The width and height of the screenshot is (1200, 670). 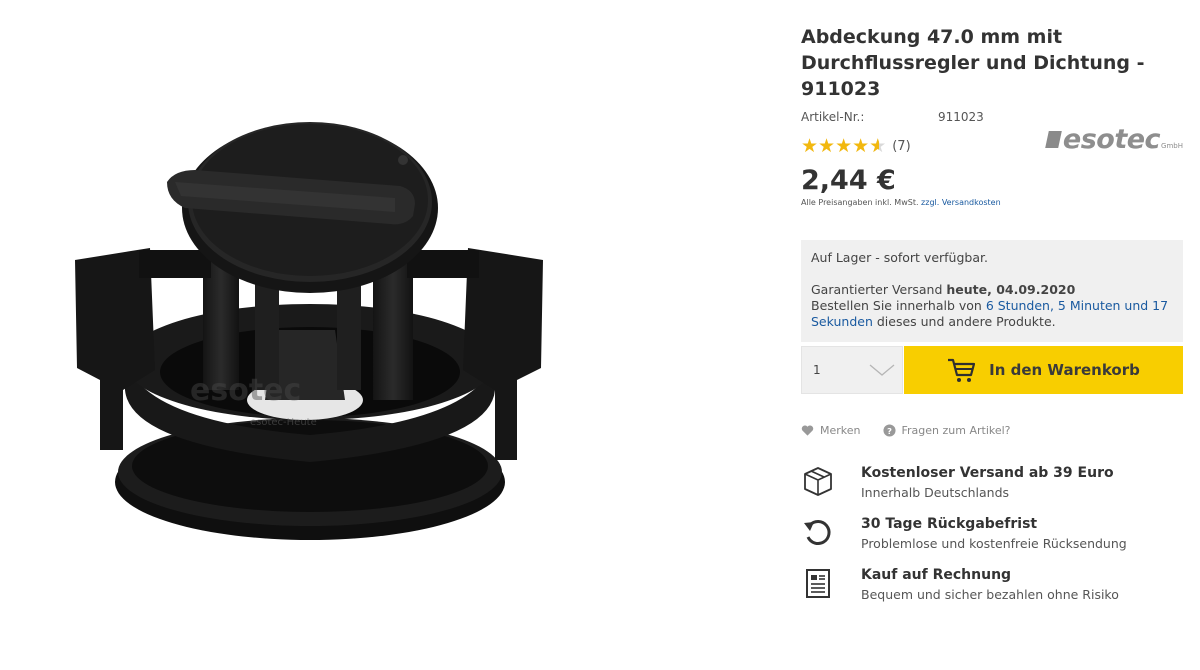 I want to click on benefit-subtitle: Problemlose und kostenfreie Rücksendung, so click(x=994, y=543).